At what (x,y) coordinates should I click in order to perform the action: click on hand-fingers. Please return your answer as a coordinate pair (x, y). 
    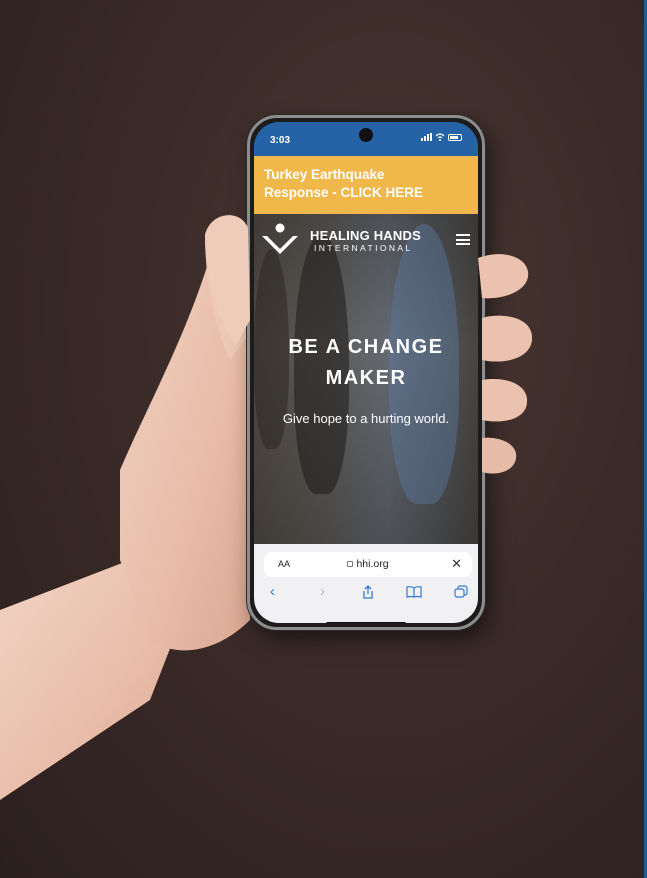
    Looking at the image, I should click on (368, 344).